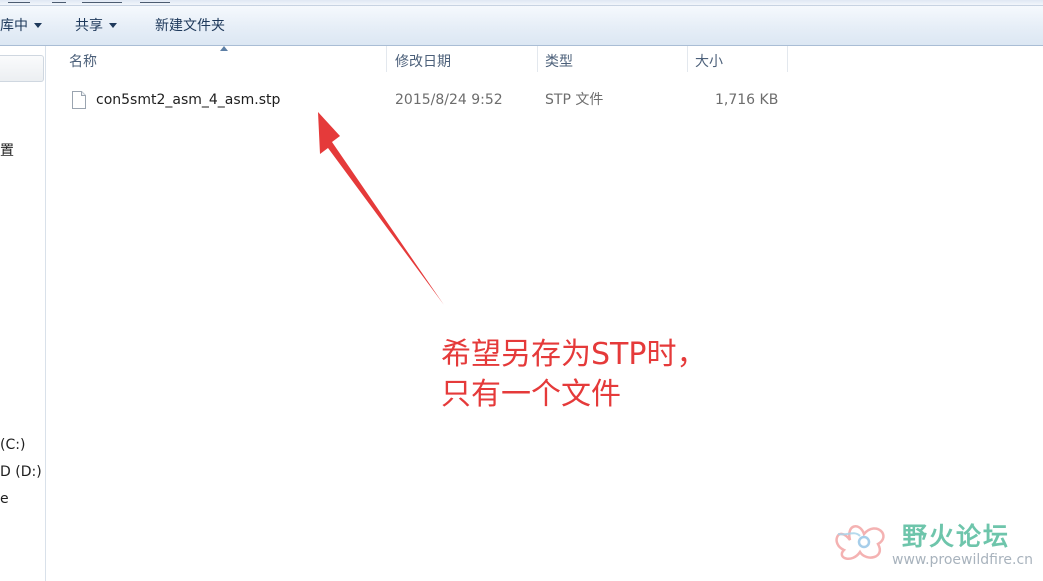 The width and height of the screenshot is (1043, 581). I want to click on forum-logo-icon, so click(860, 542).